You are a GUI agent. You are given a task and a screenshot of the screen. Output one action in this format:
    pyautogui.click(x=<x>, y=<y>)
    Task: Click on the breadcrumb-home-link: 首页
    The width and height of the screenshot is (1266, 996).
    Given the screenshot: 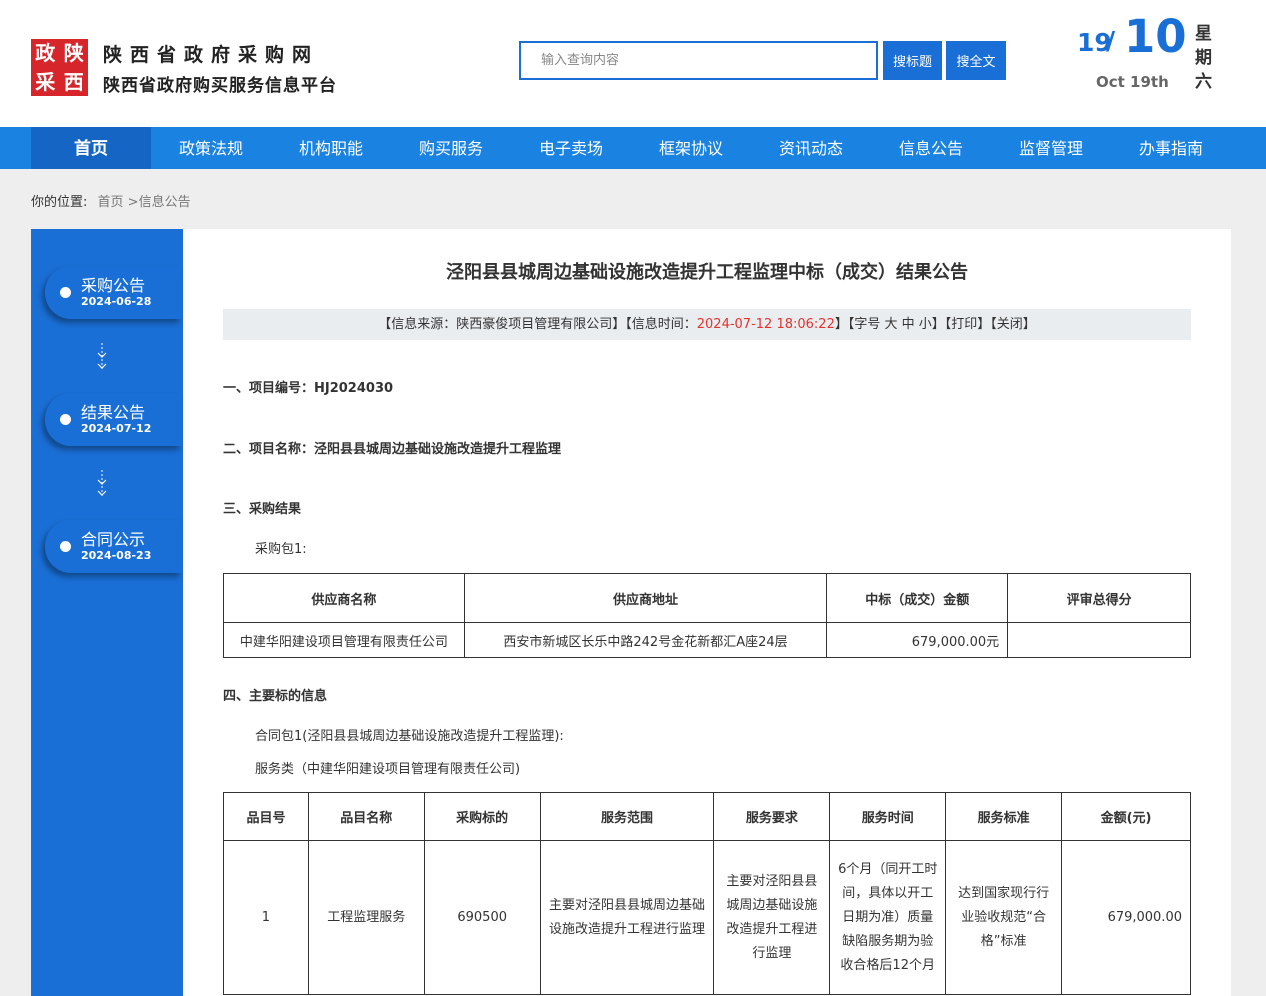 What is the action you would take?
    pyautogui.click(x=111, y=202)
    